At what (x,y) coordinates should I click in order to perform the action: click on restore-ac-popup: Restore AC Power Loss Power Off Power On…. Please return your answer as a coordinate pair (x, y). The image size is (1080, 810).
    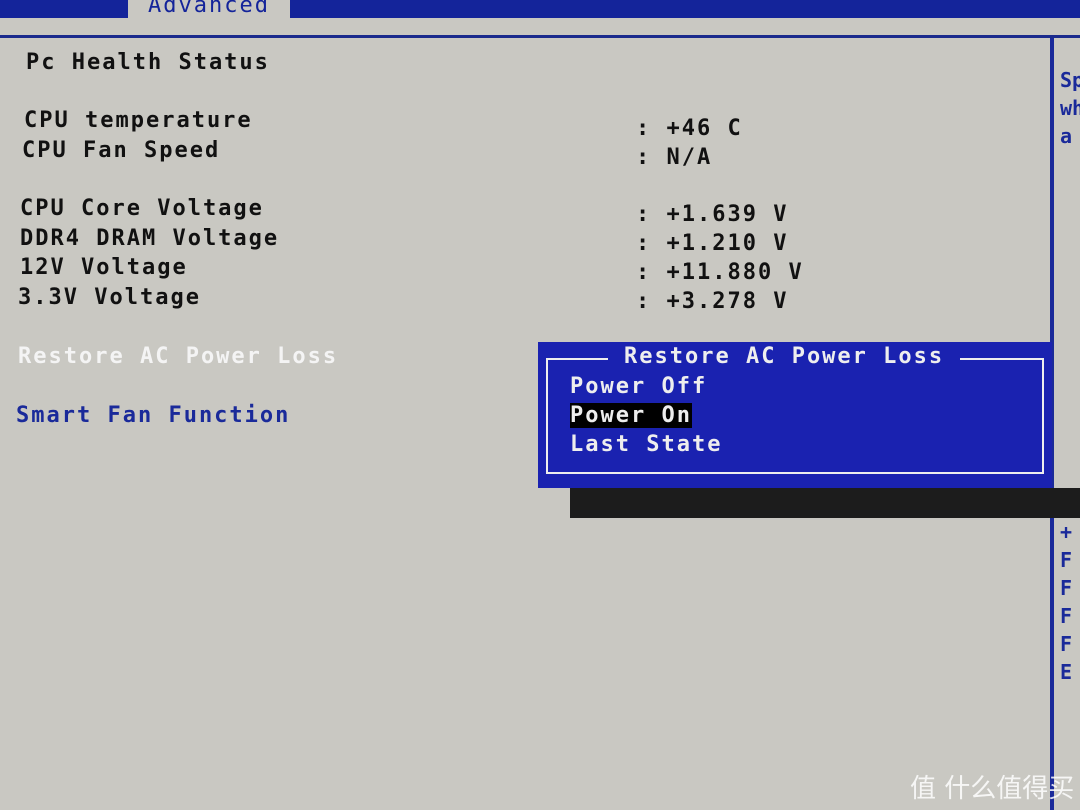
    Looking at the image, I should click on (795, 415).